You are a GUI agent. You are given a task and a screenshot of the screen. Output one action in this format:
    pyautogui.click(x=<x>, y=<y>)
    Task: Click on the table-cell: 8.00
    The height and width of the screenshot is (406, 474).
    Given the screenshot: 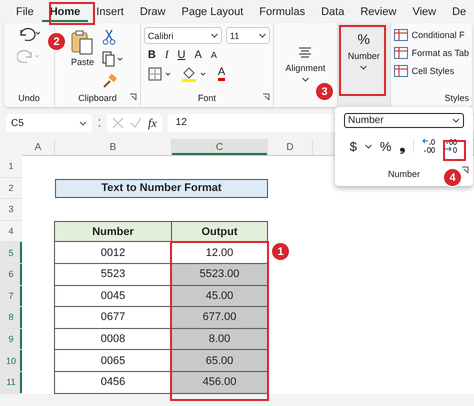 What is the action you would take?
    pyautogui.click(x=219, y=339)
    